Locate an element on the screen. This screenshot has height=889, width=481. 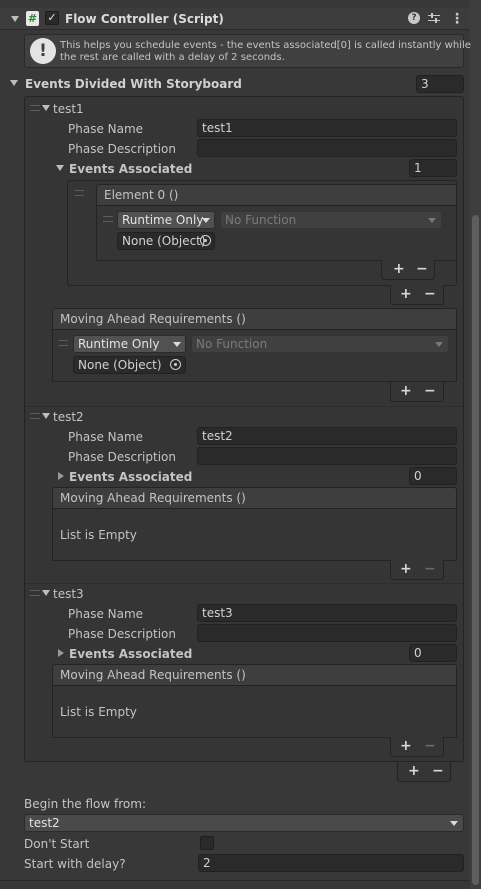
enabled-checkbox: ✓ is located at coordinates (52, 18).